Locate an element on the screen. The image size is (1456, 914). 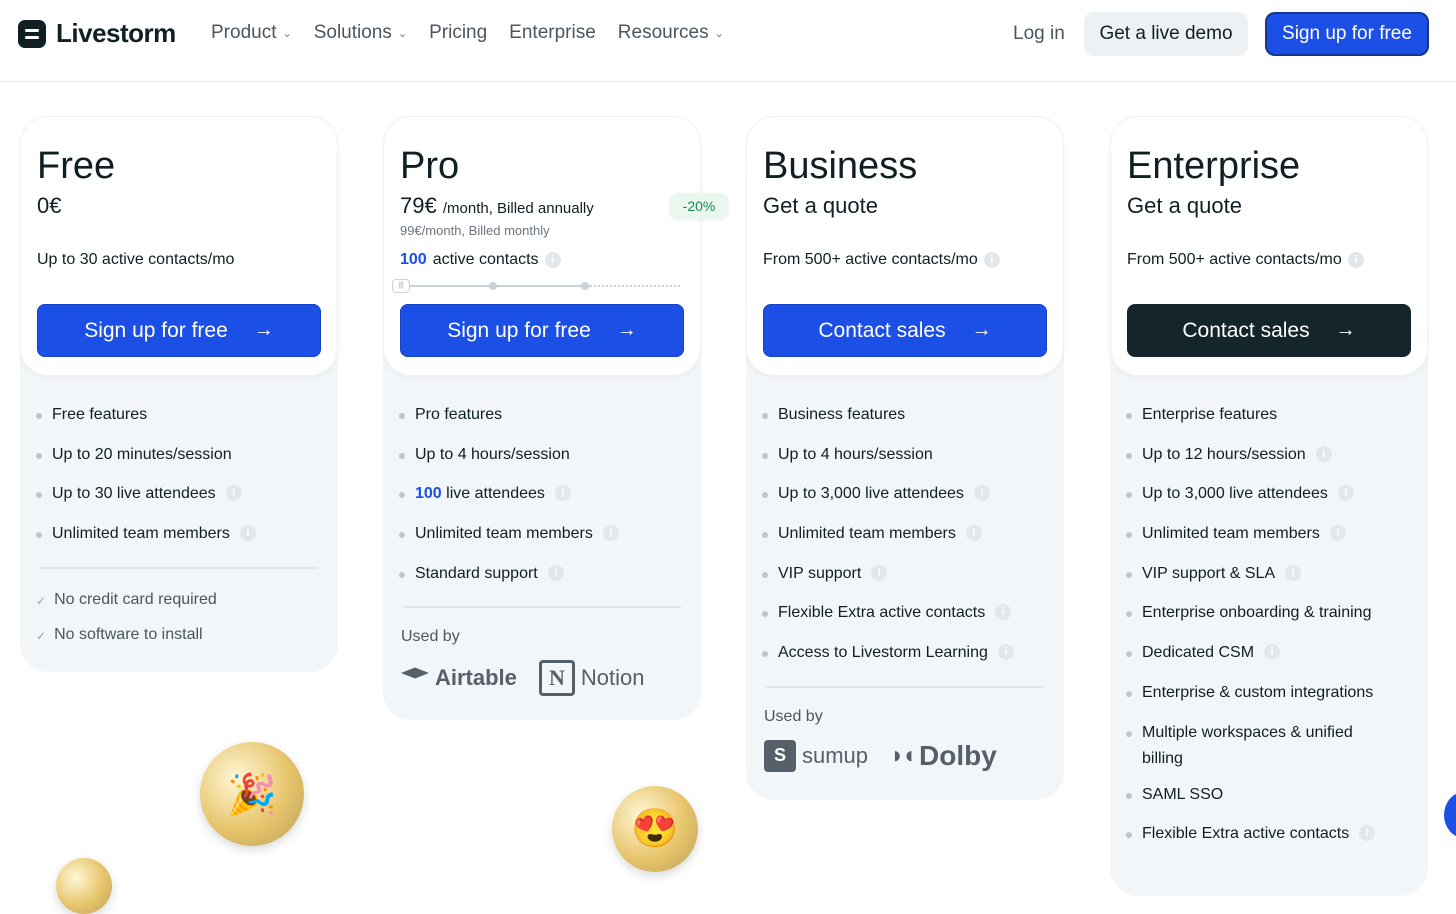
plan-name: Enterprise is located at coordinates (1214, 166).